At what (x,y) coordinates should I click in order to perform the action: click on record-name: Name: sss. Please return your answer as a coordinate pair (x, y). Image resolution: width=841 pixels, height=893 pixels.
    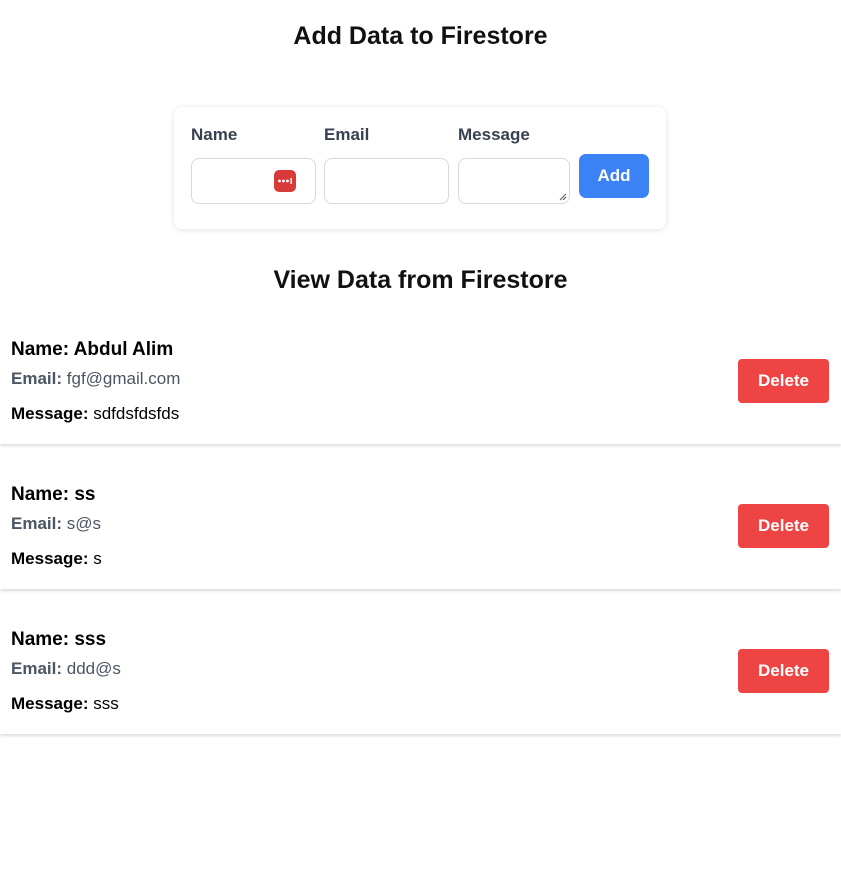
    Looking at the image, I should click on (58, 640).